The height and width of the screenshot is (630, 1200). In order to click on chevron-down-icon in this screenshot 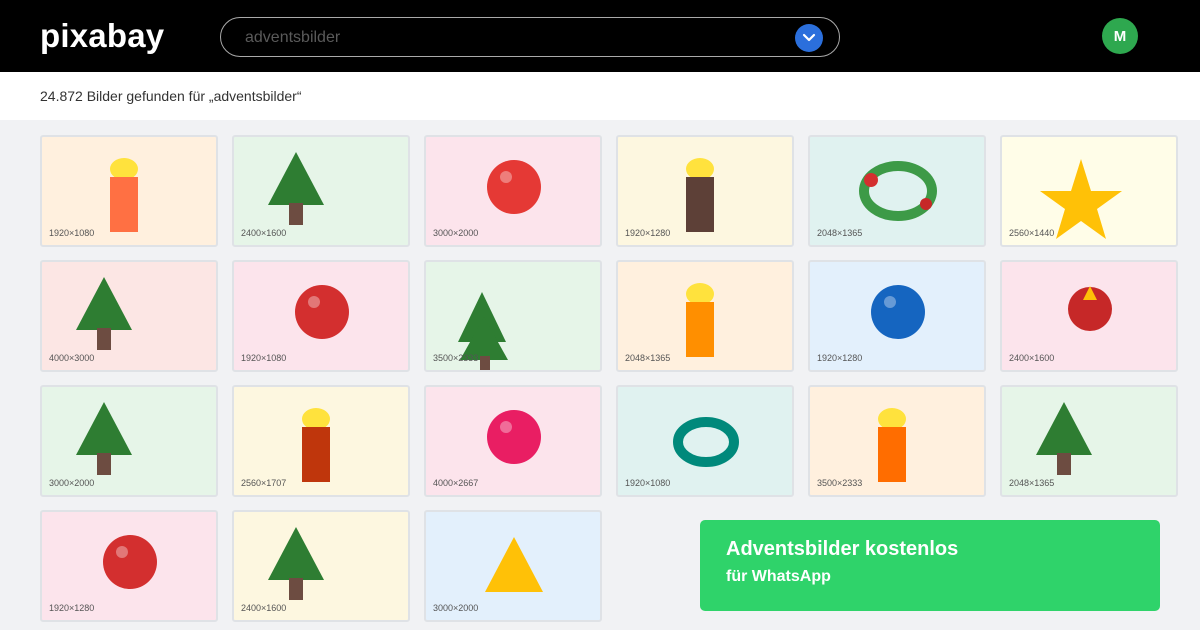, I will do `click(809, 37)`.